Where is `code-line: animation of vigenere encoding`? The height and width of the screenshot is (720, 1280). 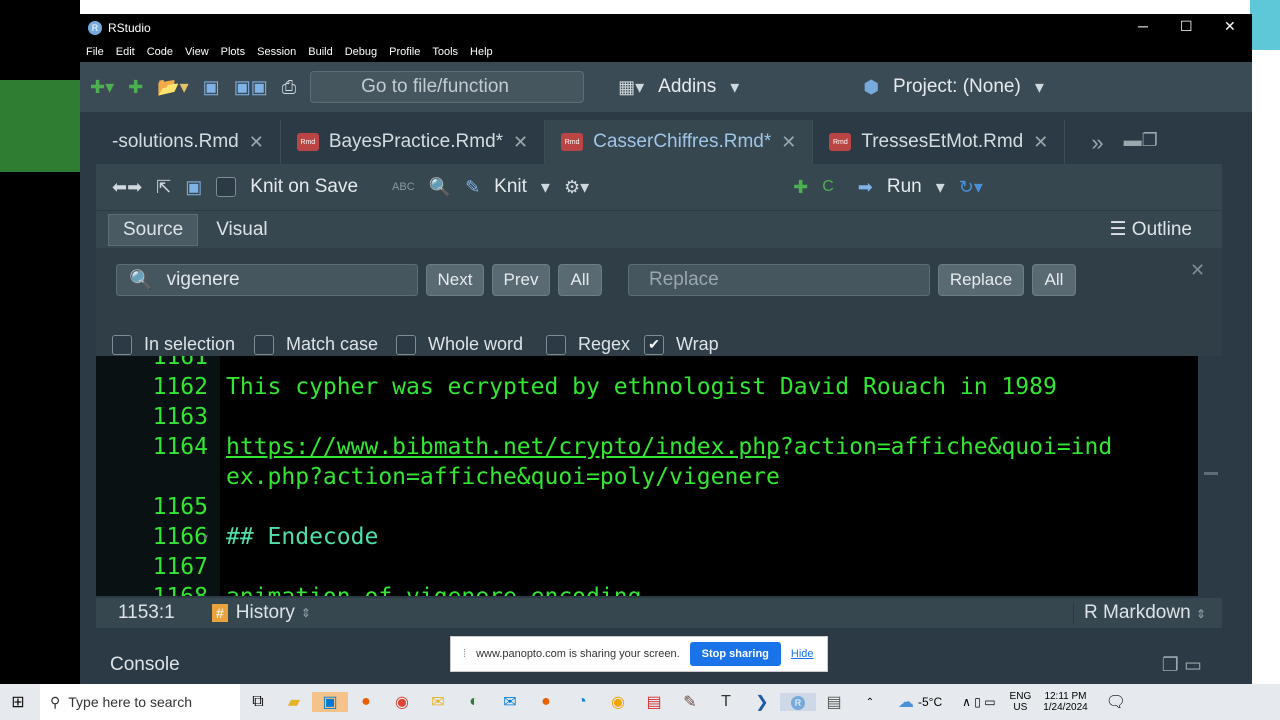 code-line: animation of vigenere encoding is located at coordinates (433, 590).